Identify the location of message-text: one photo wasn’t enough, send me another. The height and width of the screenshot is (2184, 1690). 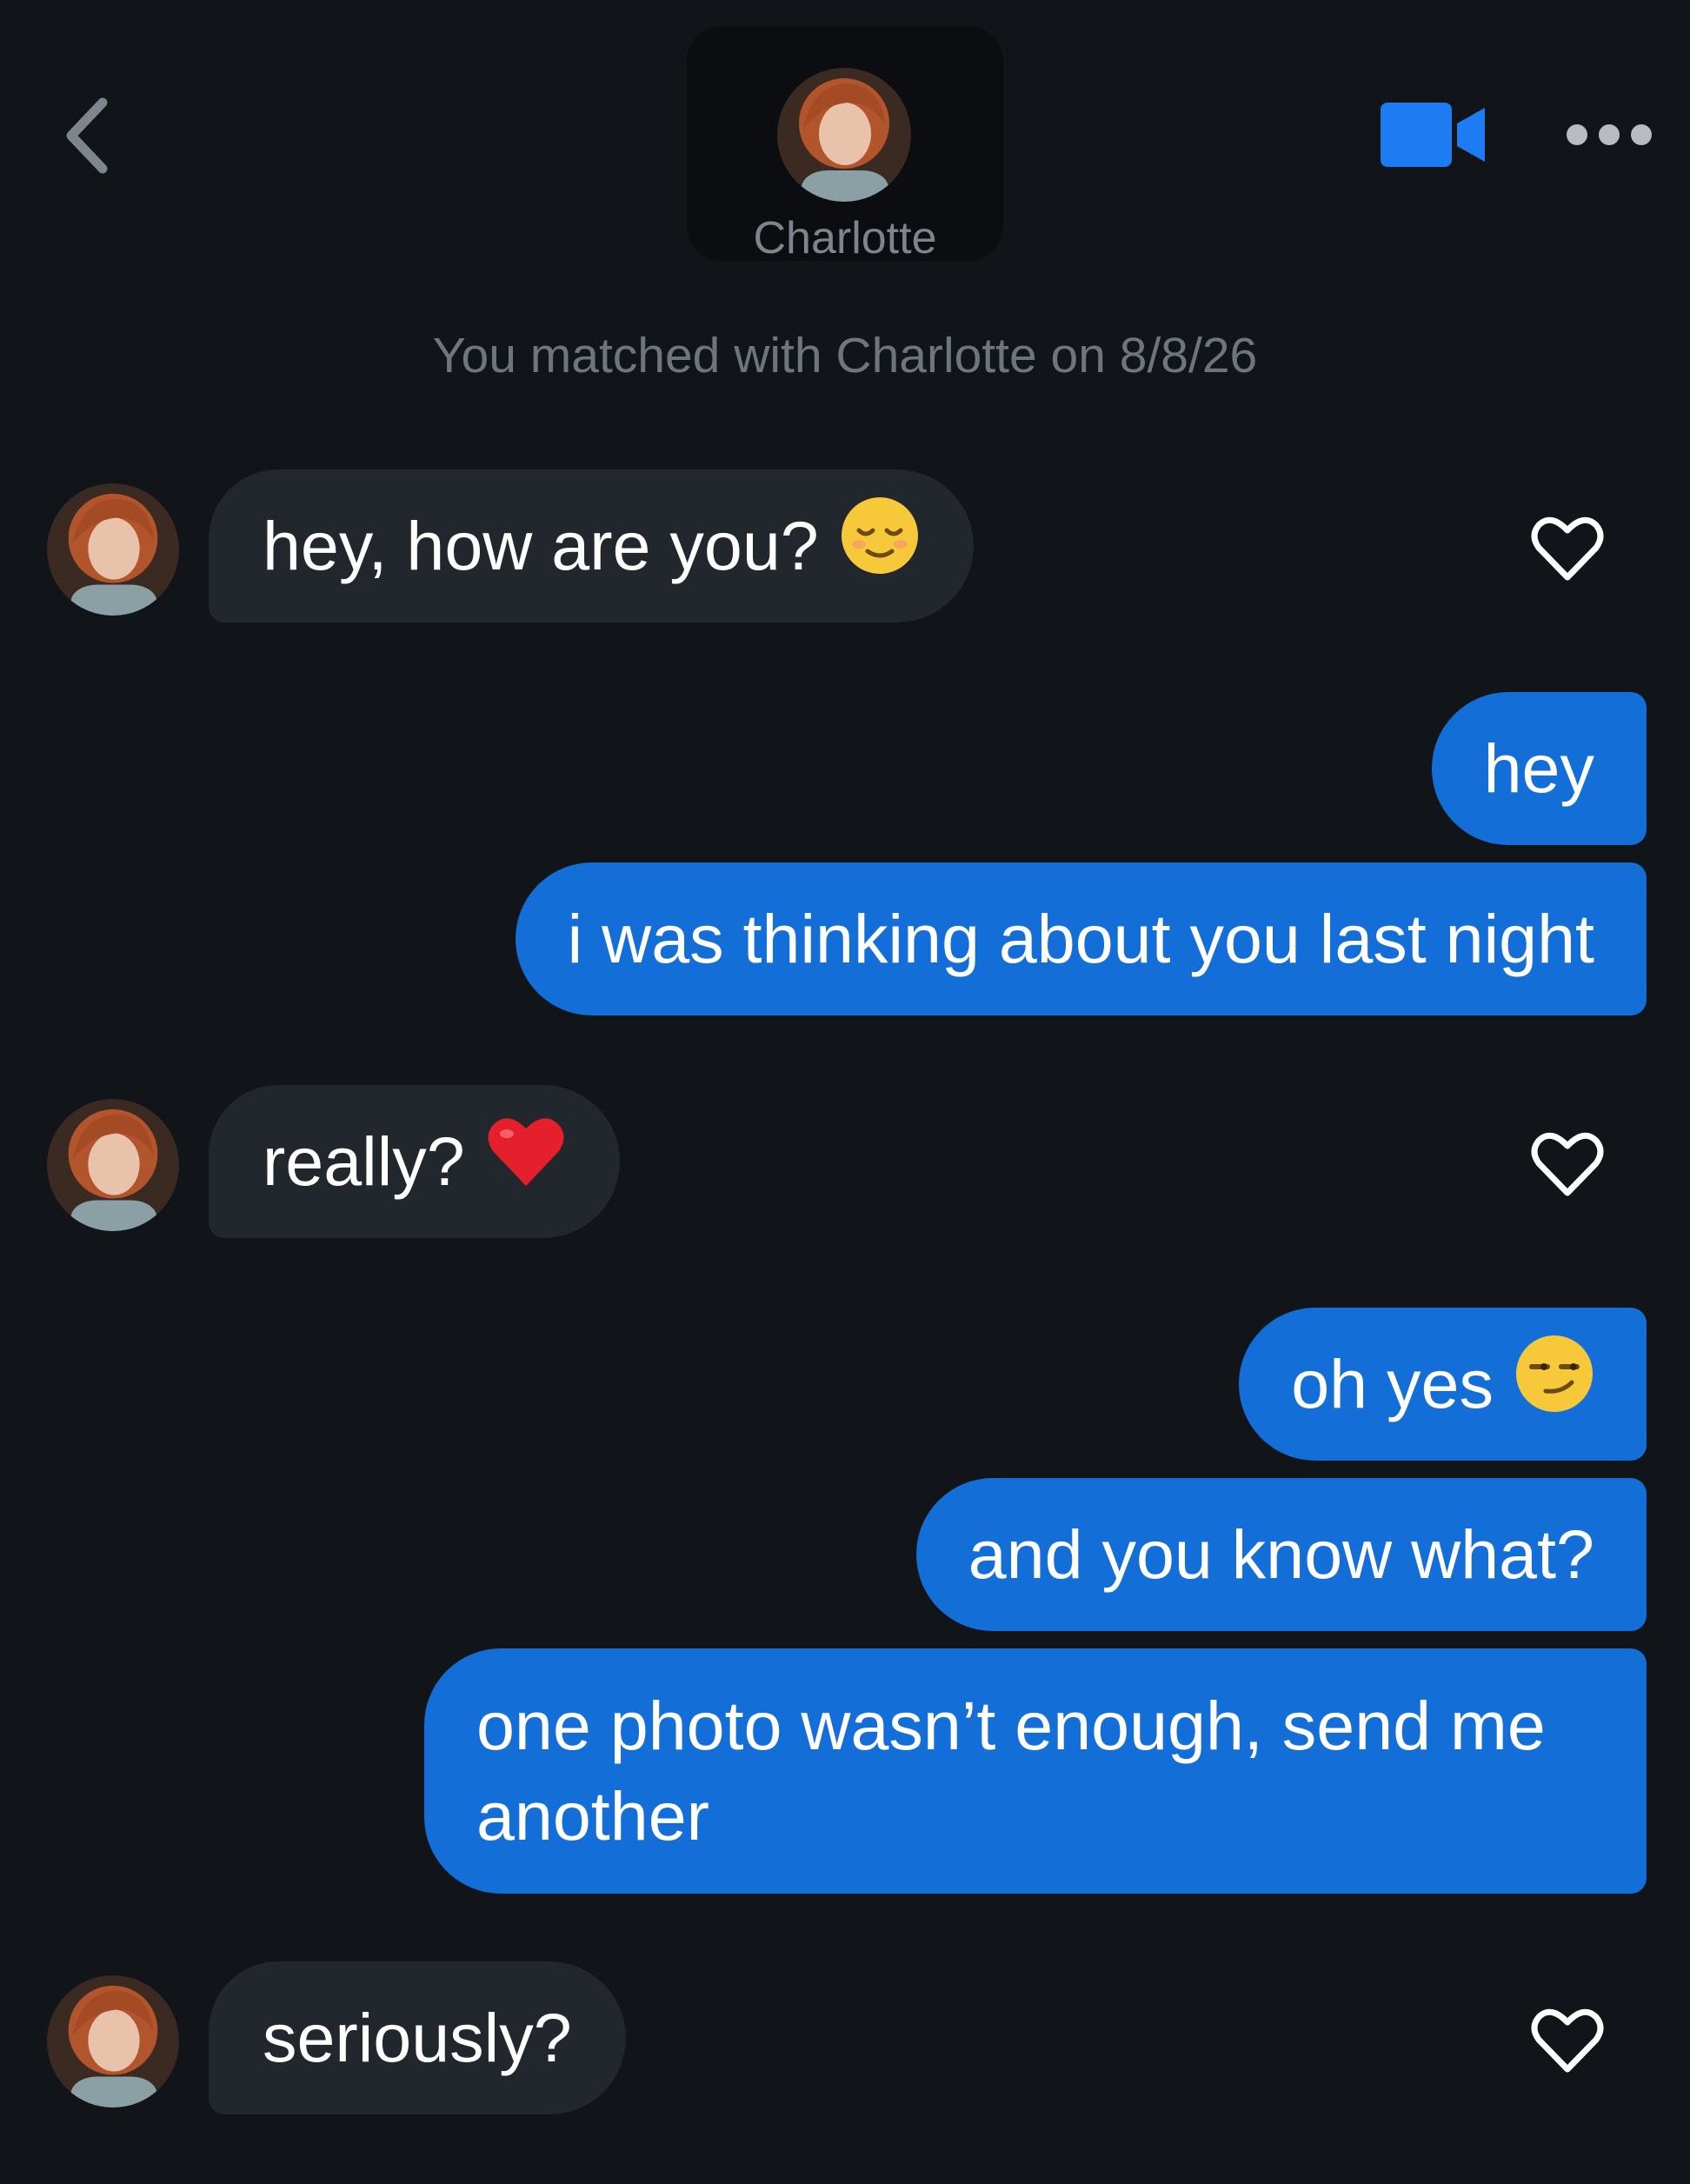
(1011, 1770).